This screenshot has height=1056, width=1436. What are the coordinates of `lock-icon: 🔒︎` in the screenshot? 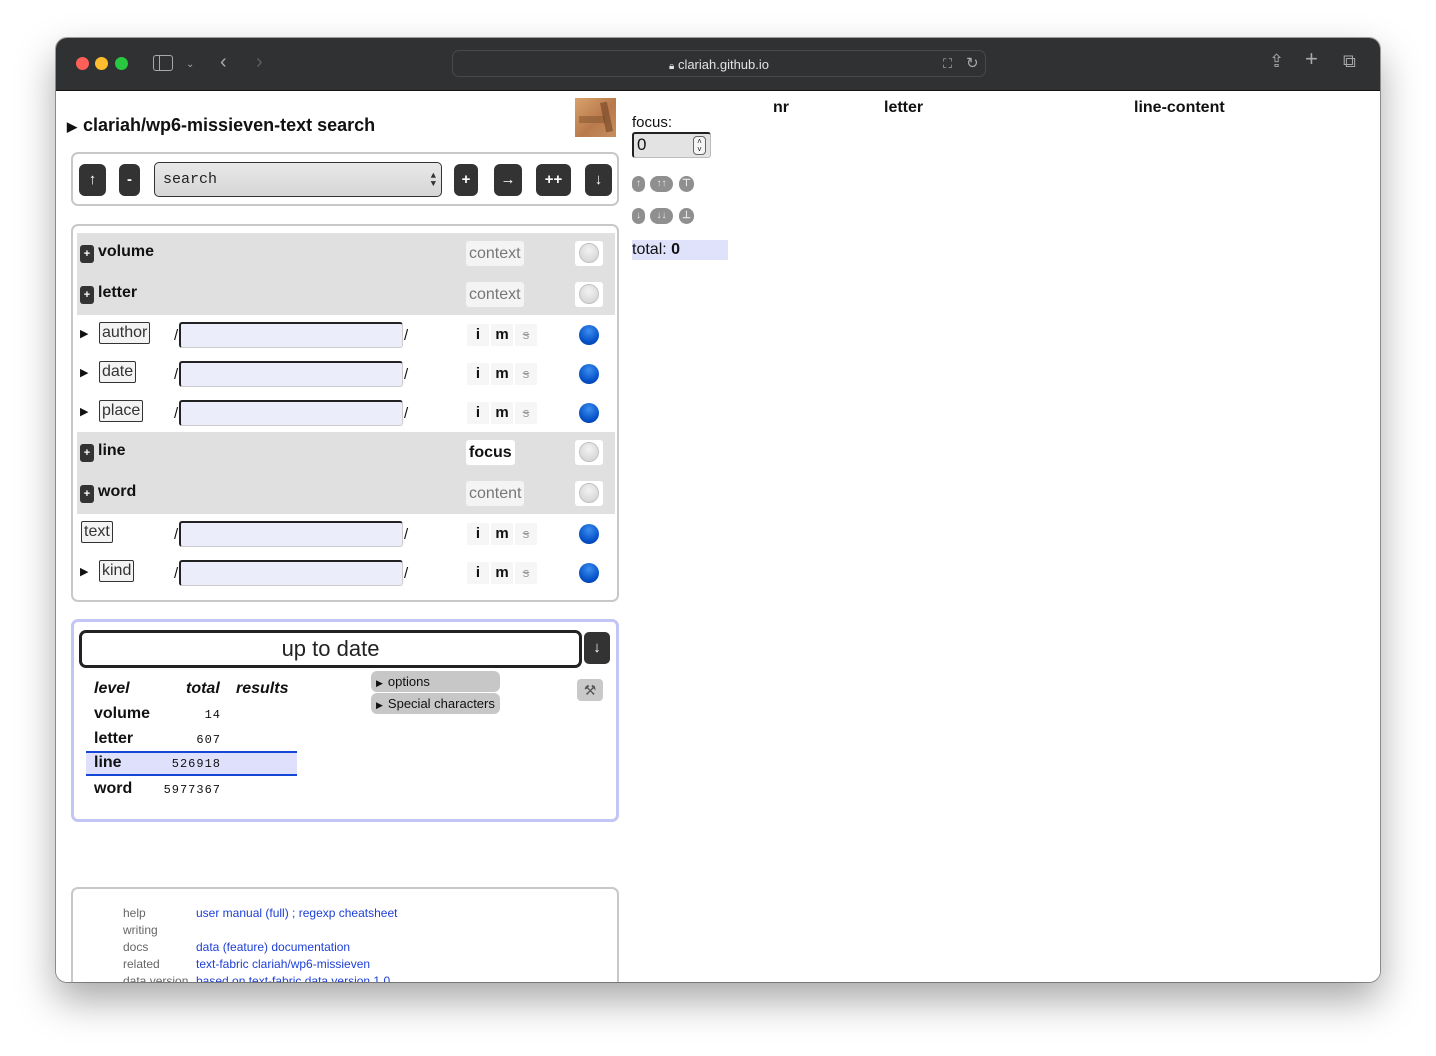 It's located at (671, 66).